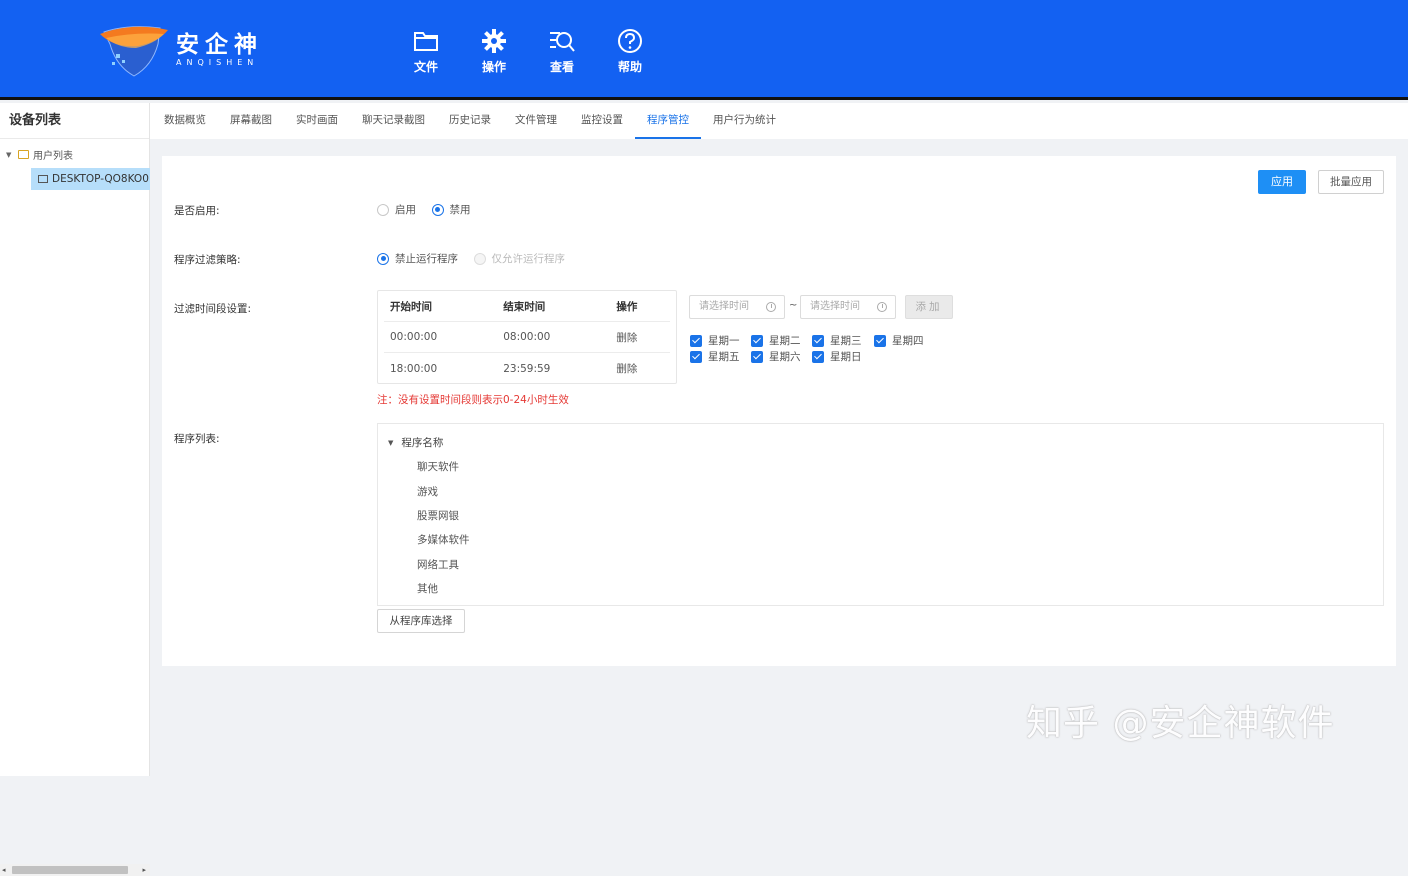  Describe the element at coordinates (561, 67) in the screenshot. I see `menu-view-label: 查看` at that location.